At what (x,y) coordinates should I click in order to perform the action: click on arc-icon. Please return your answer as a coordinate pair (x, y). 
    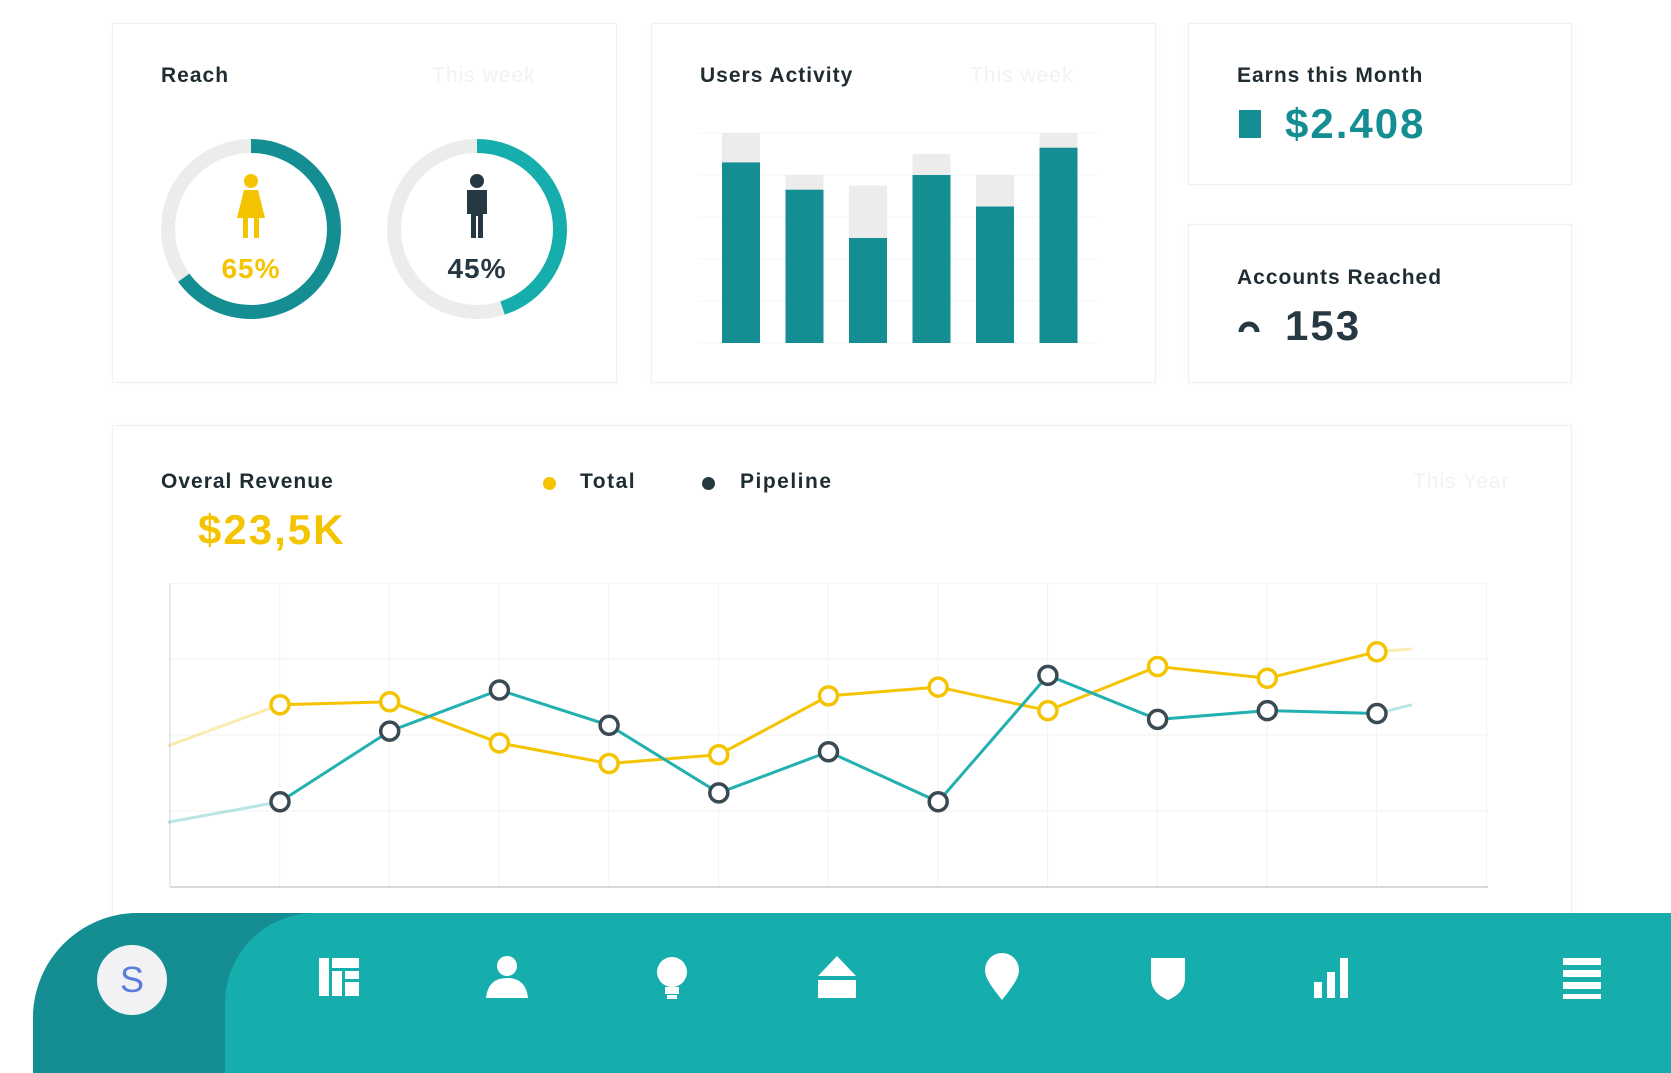
    Looking at the image, I should click on (1249, 327).